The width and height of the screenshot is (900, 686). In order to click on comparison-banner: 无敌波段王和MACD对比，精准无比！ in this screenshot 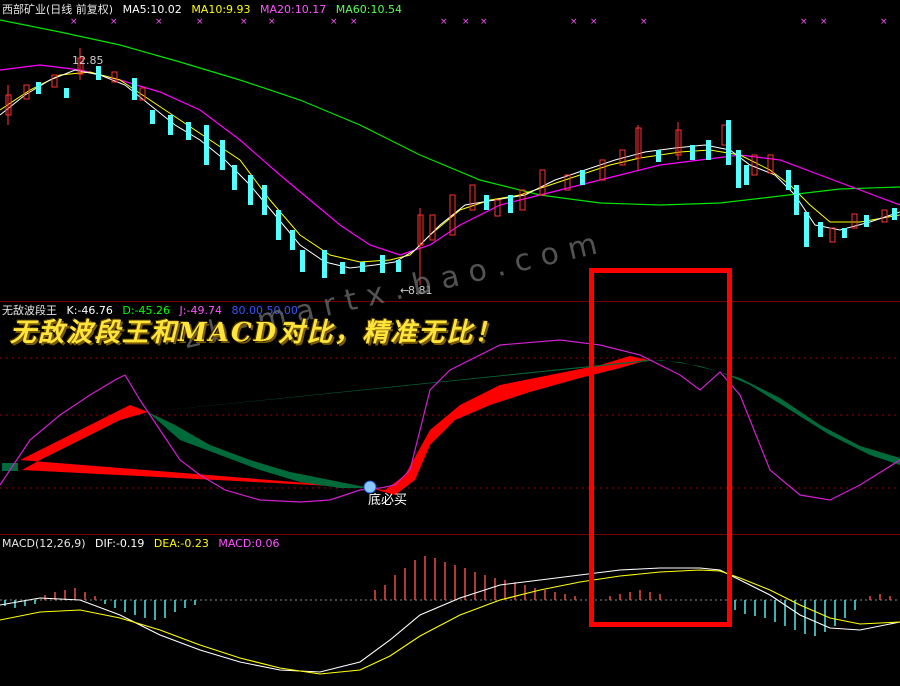, I will do `click(256, 333)`.